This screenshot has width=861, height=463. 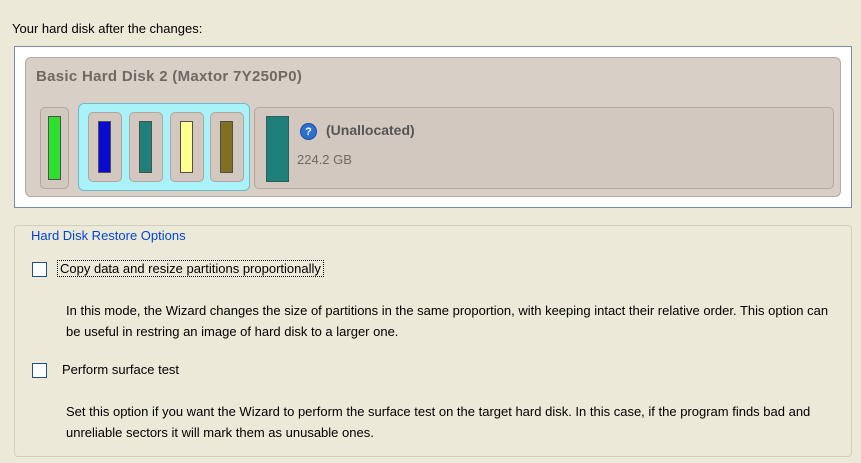 What do you see at coordinates (39, 269) in the screenshot?
I see `copy-resize-checkbox` at bounding box center [39, 269].